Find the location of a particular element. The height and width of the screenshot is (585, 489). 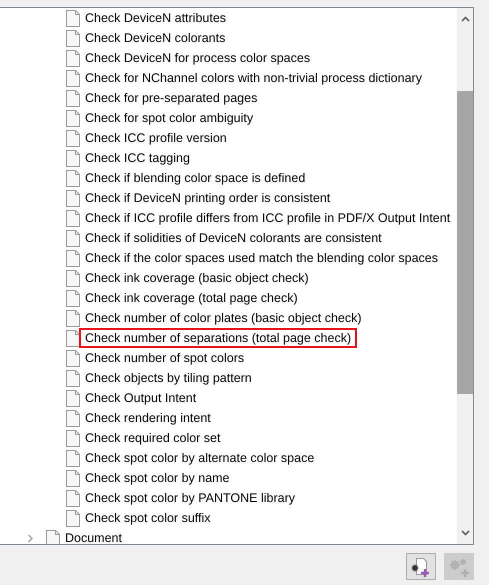

tree-item: Check spot color suffix is located at coordinates (148, 518).